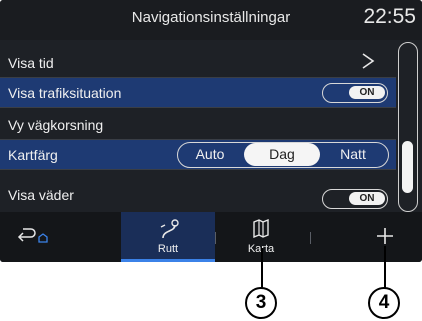 The image size is (422, 321). What do you see at coordinates (389, 16) in the screenshot?
I see `clock: 22:55` at bounding box center [389, 16].